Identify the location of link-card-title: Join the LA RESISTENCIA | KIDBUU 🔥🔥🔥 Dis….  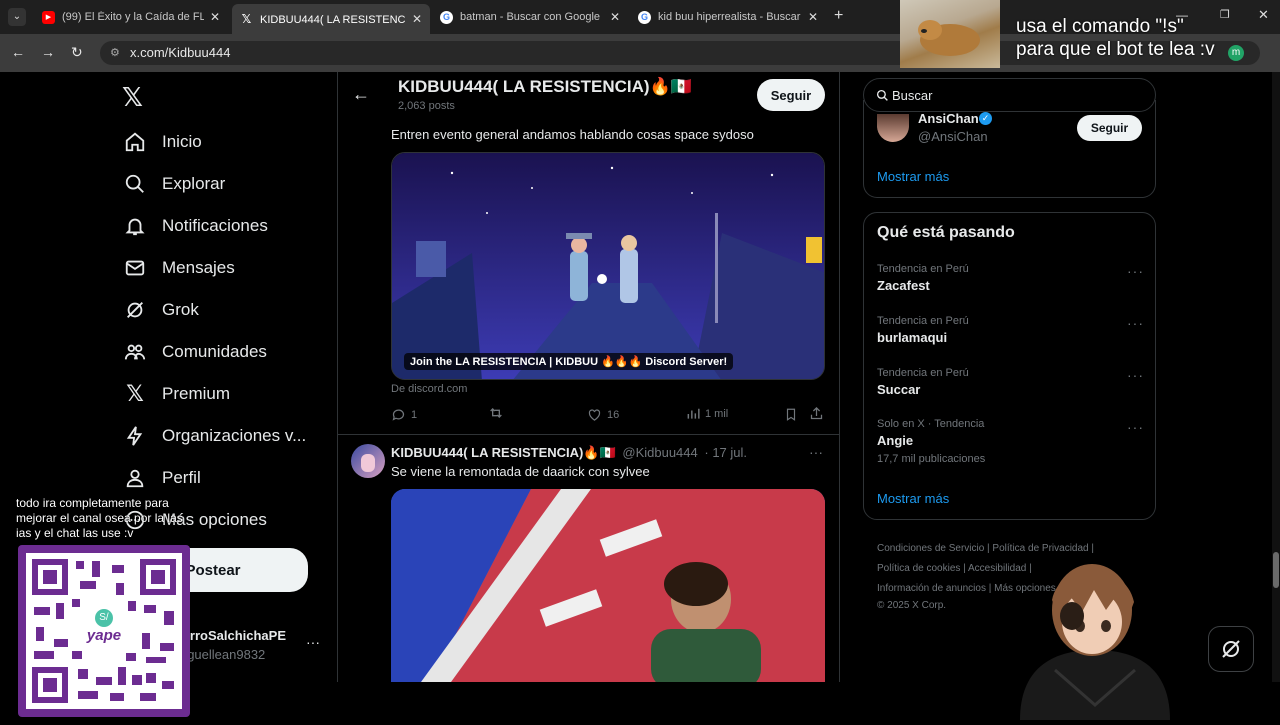
(569, 361).